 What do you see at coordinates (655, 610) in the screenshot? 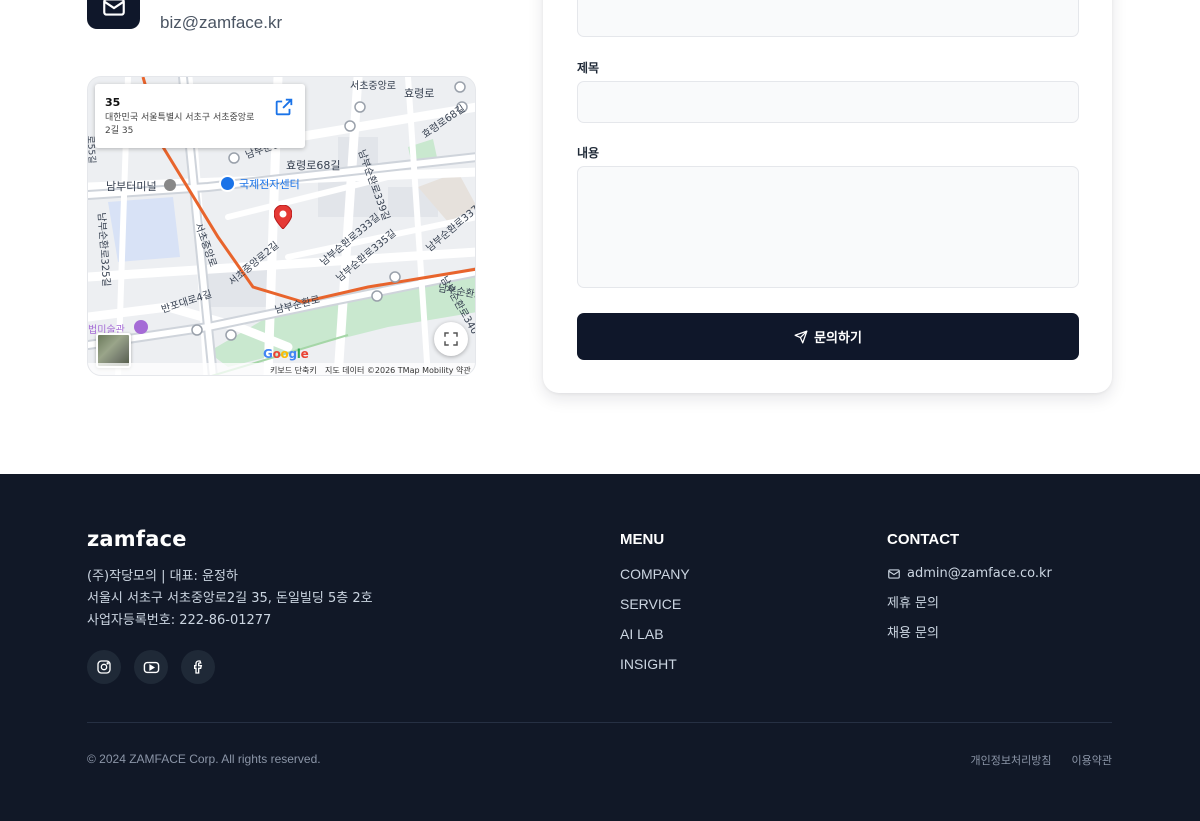
I see `menu-item-service: SERVICE` at bounding box center [655, 610].